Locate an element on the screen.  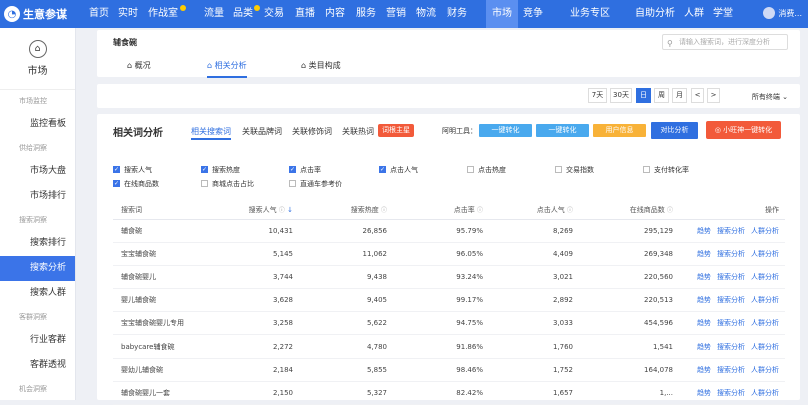
cell-actions: 趋势 搜索分析 人群分析 is located at coordinates (732, 231).